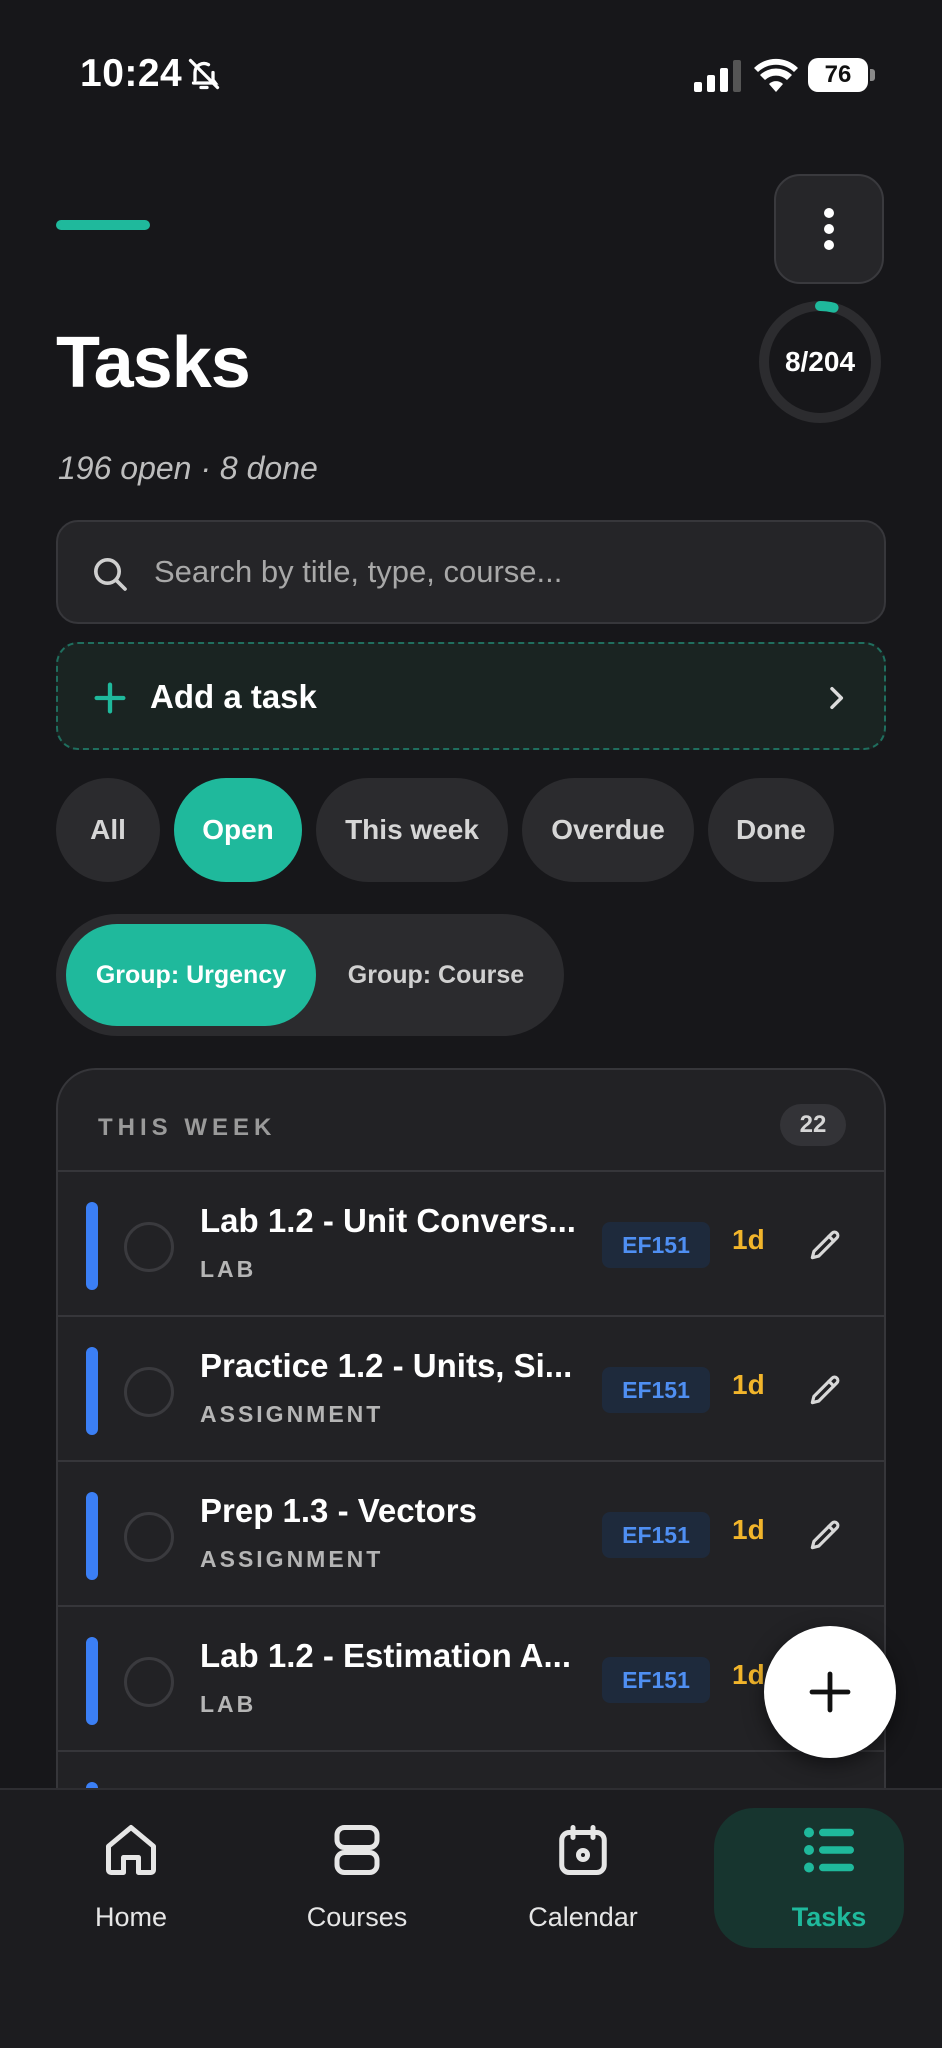  What do you see at coordinates (583, 1890) in the screenshot?
I see `tab-calendar: Calendar` at bounding box center [583, 1890].